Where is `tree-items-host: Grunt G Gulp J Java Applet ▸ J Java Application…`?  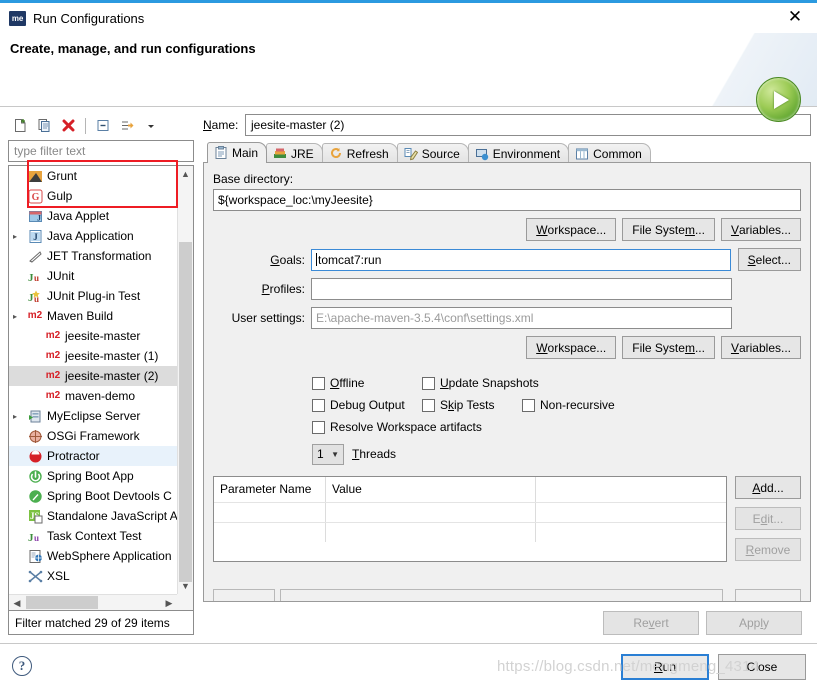 tree-items-host: Grunt G Gulp J Java Applet ▸ J Java Application… is located at coordinates (93, 380).